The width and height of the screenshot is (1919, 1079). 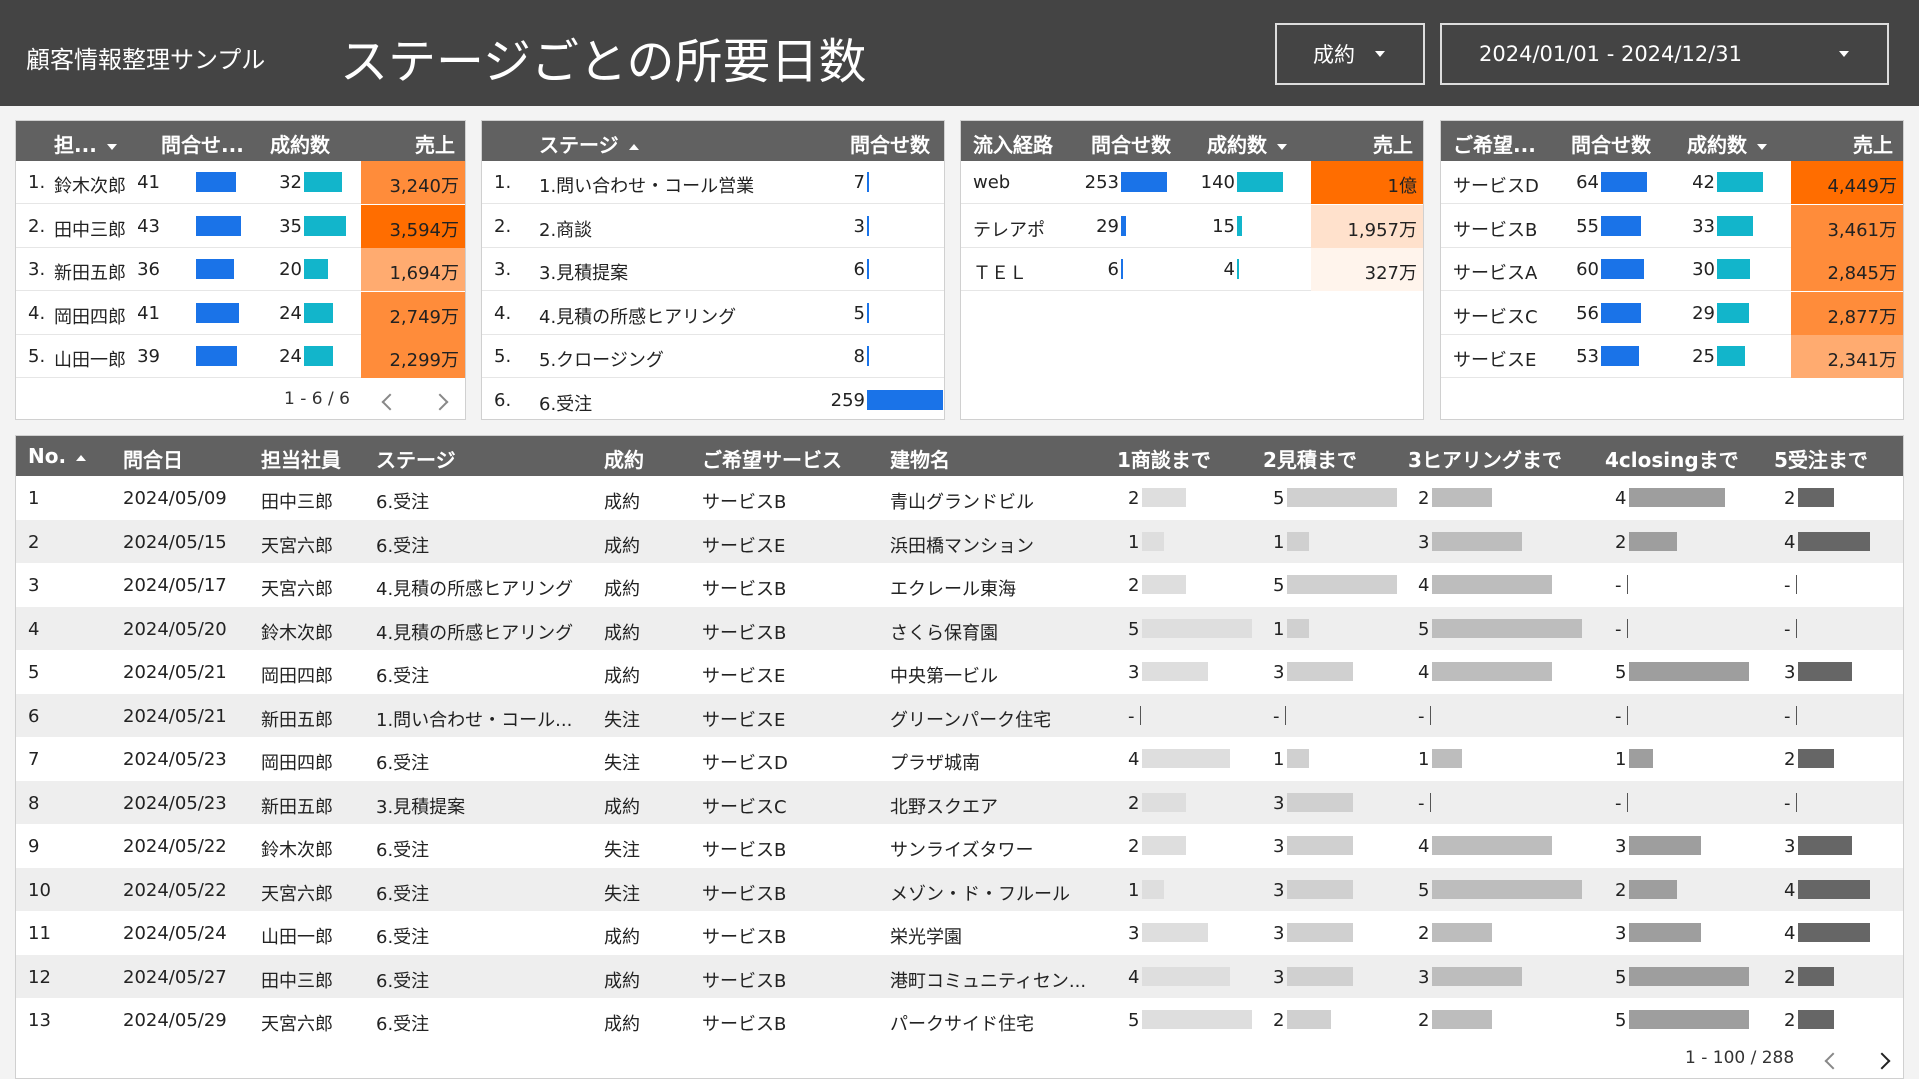 I want to click on staff-name: 鈴木次郎, so click(x=90, y=186).